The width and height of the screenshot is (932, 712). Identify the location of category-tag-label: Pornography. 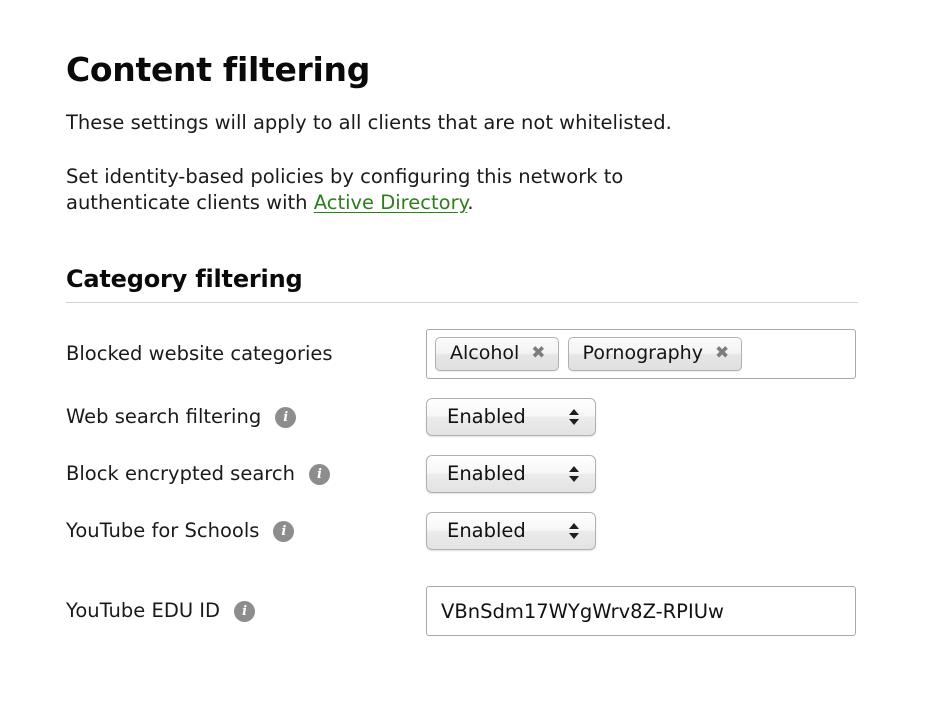
(642, 353).